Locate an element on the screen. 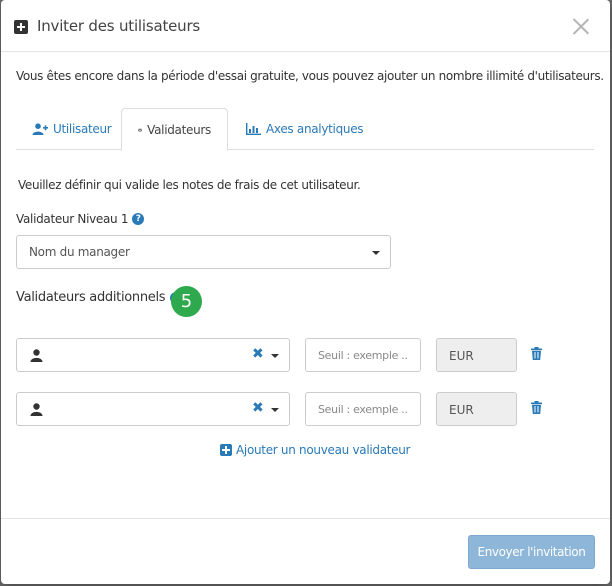 The height and width of the screenshot is (586, 612). level1-validator-select: Nom du manager is located at coordinates (203, 252).